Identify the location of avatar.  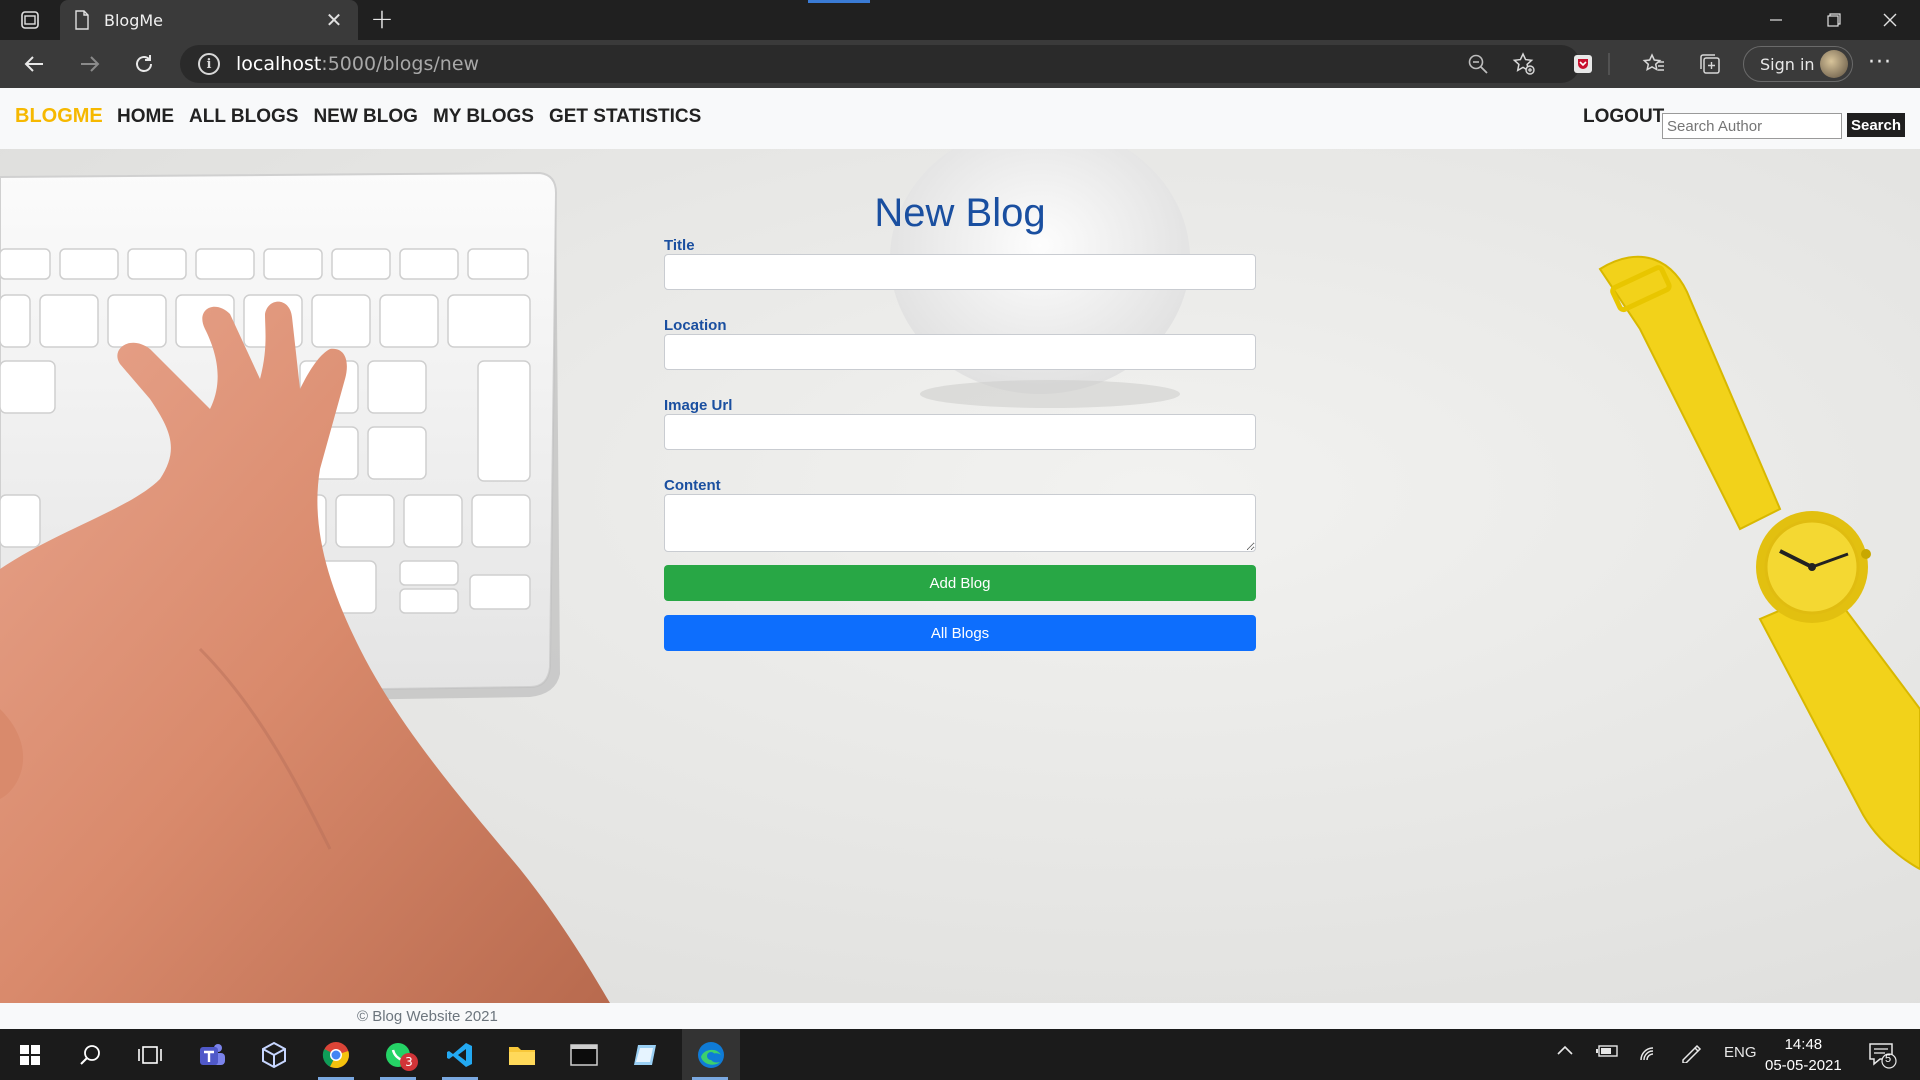
(1834, 64).